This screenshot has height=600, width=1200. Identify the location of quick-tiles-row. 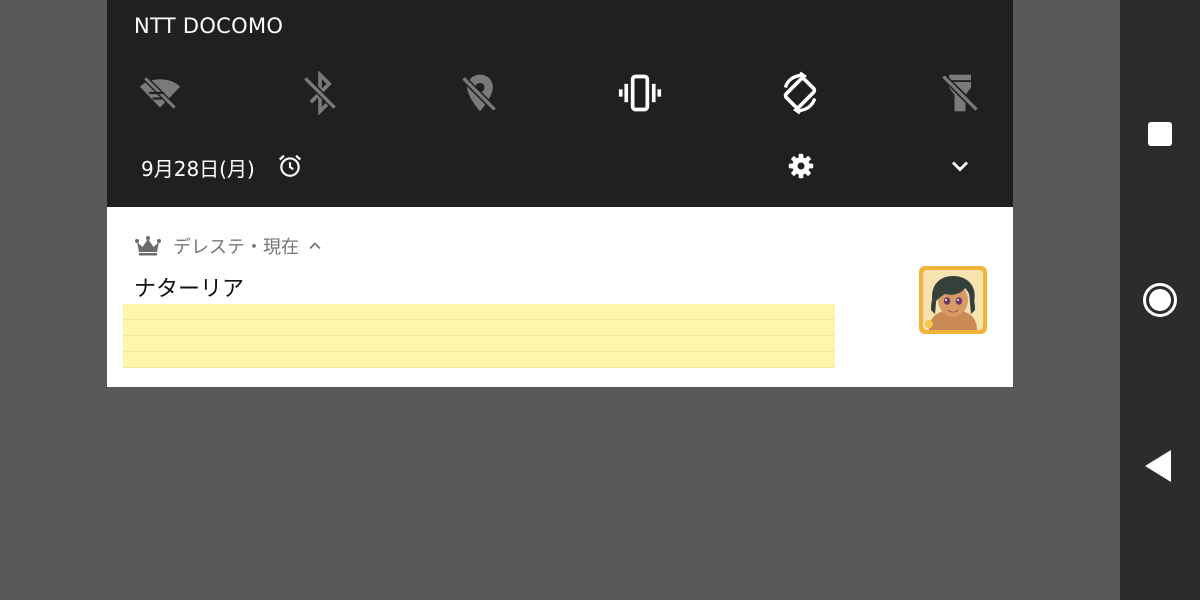
(560, 93).